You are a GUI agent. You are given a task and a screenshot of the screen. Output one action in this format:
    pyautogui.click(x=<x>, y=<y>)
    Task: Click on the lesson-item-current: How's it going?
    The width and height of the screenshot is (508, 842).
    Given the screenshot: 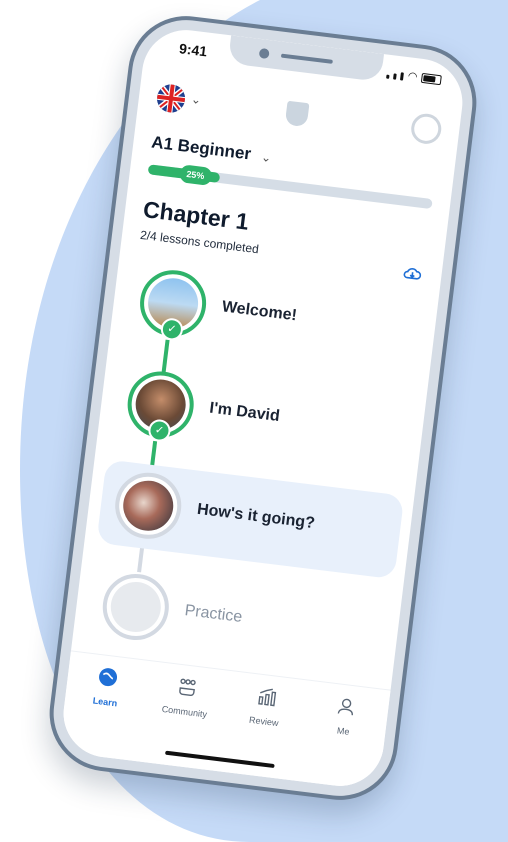 What is the action you would take?
    pyautogui.click(x=250, y=519)
    